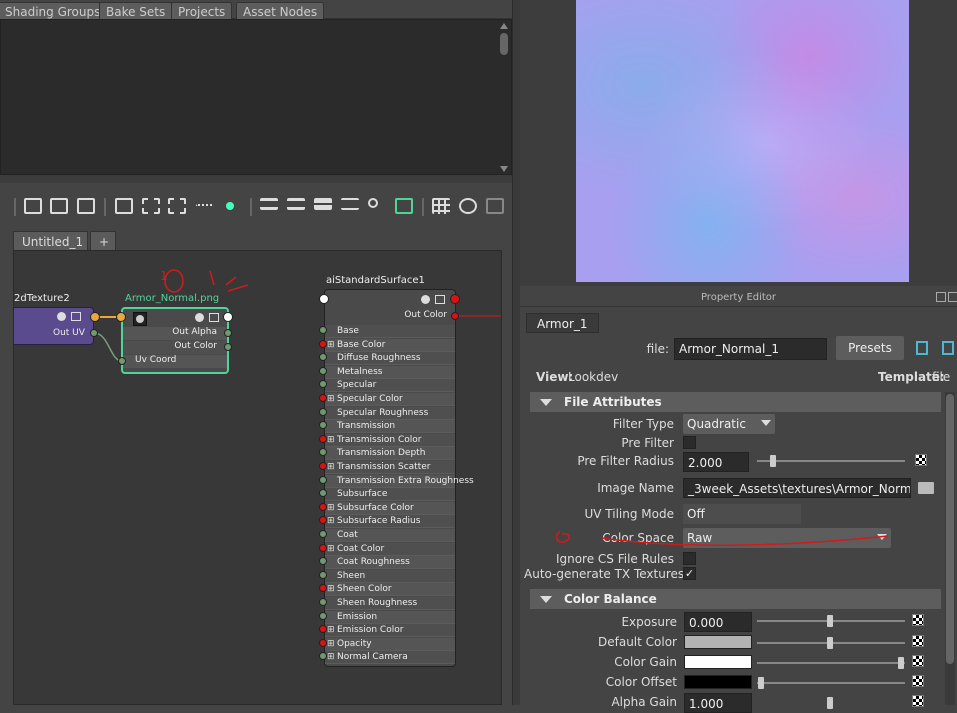 The height and width of the screenshot is (713, 957). I want to click on grid-icon, so click(441, 206).